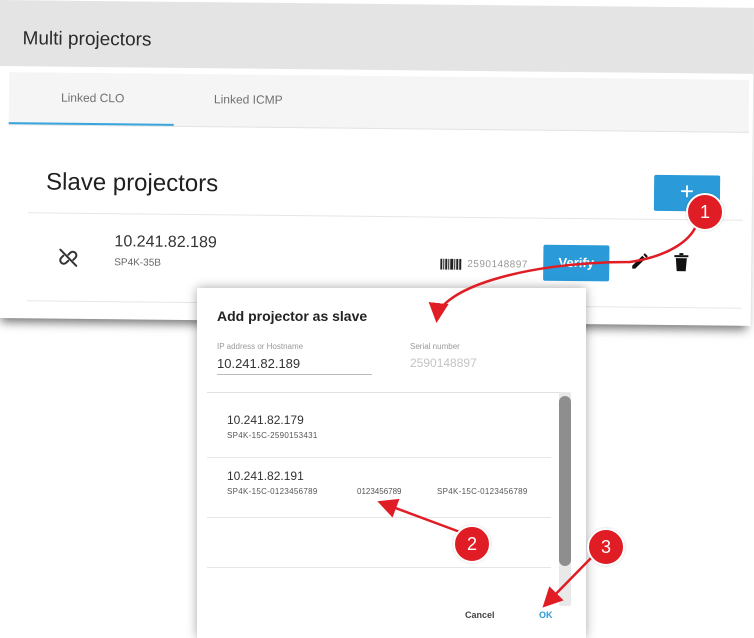  What do you see at coordinates (165, 242) in the screenshot?
I see `projector-ip: 10.241.82.189` at bounding box center [165, 242].